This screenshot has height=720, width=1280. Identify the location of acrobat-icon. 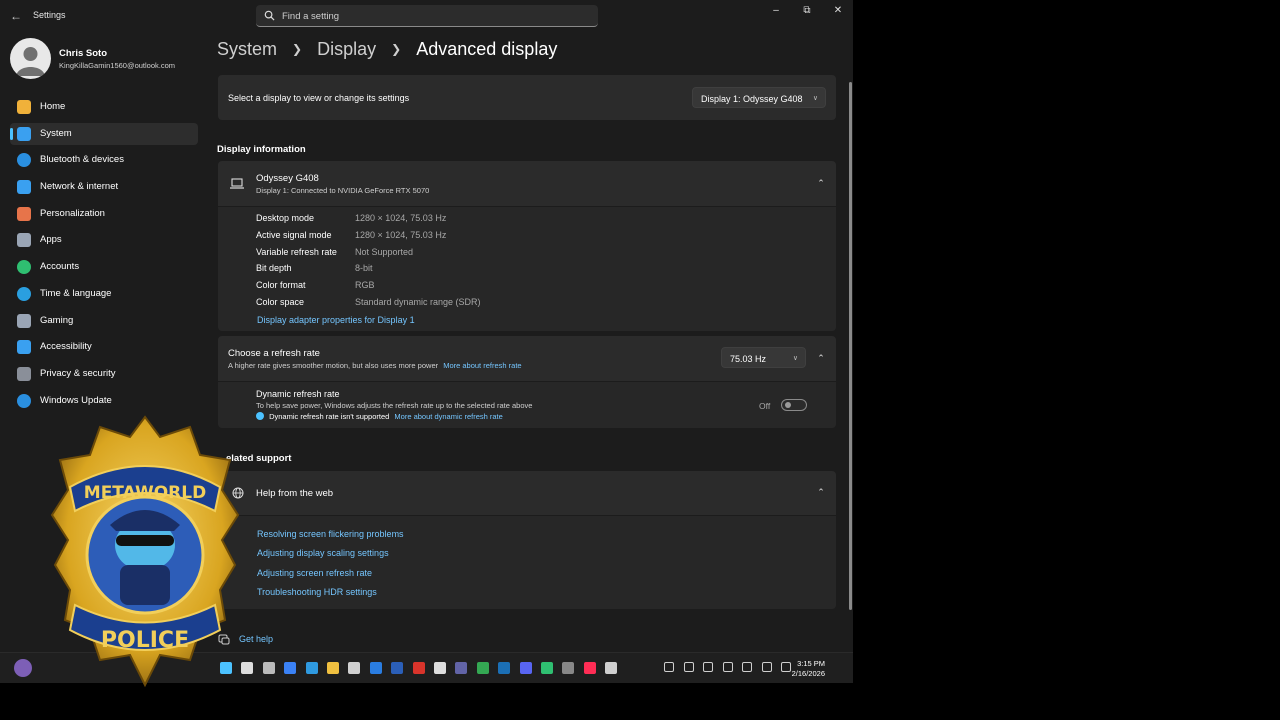
(418, 668).